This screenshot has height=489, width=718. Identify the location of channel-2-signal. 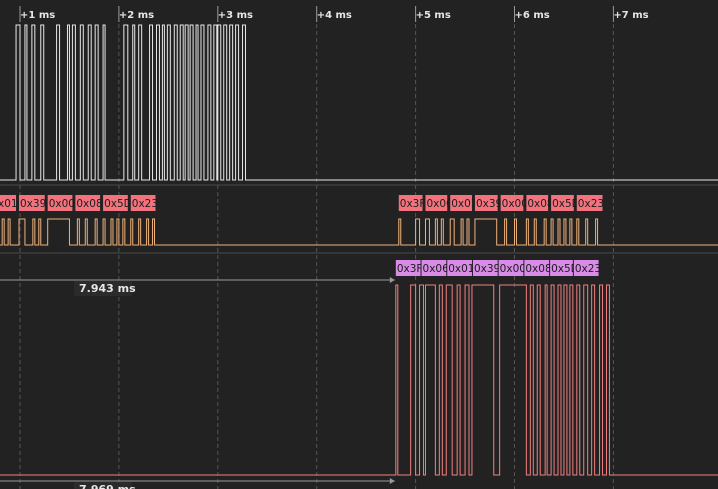
(359, 232).